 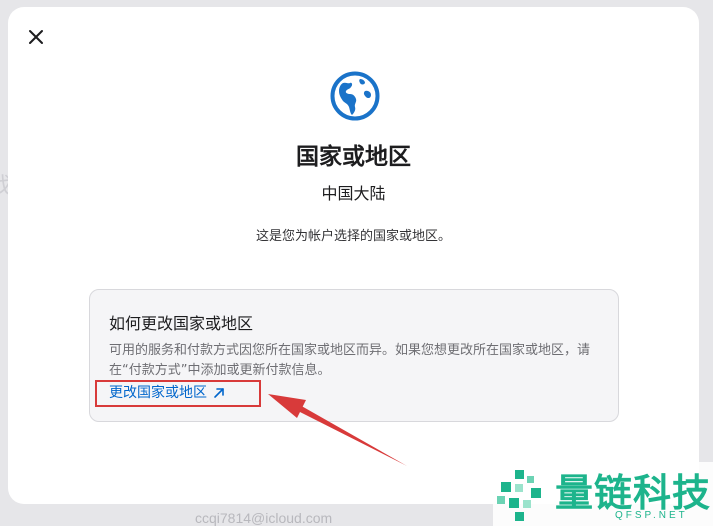 I want to click on dialog-description: 这是您为帐户选择的国家或地区。, so click(x=353, y=236).